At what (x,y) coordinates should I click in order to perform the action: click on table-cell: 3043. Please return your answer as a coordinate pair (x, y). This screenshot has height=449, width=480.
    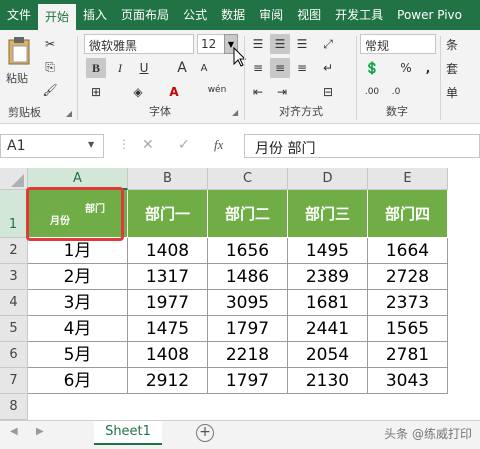
    Looking at the image, I should click on (408, 381).